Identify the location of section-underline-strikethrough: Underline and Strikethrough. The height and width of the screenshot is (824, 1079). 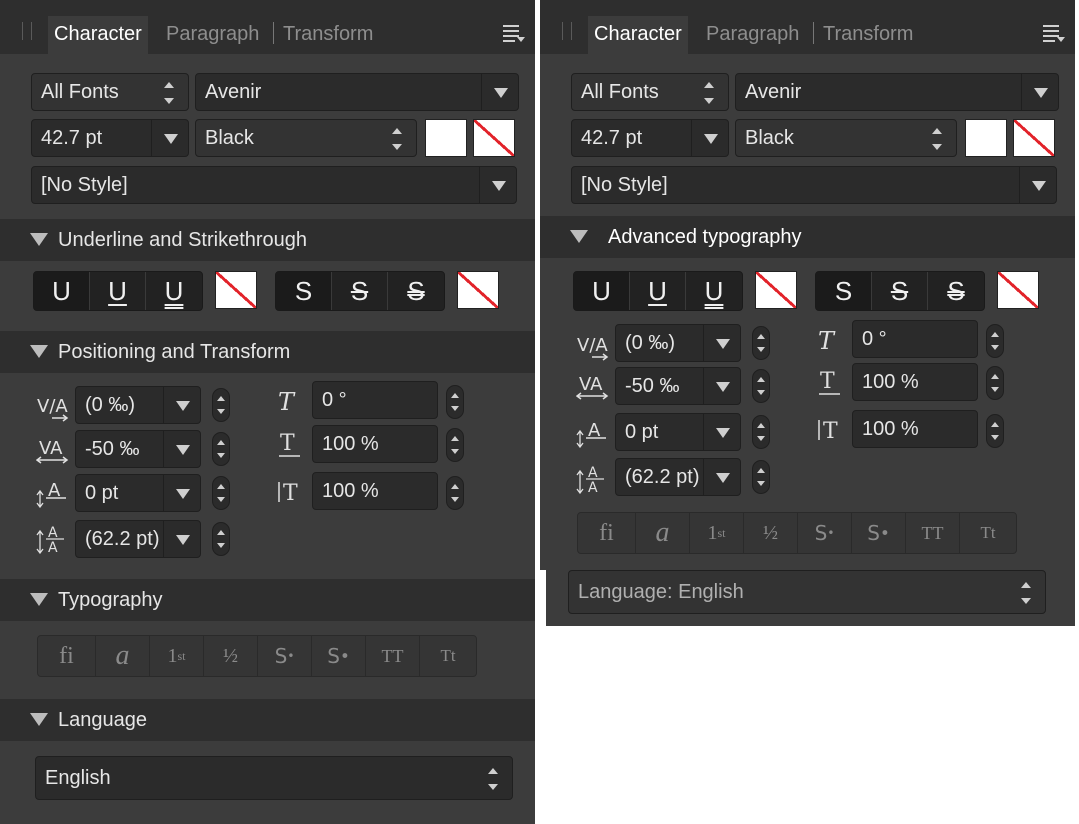
(267, 240).